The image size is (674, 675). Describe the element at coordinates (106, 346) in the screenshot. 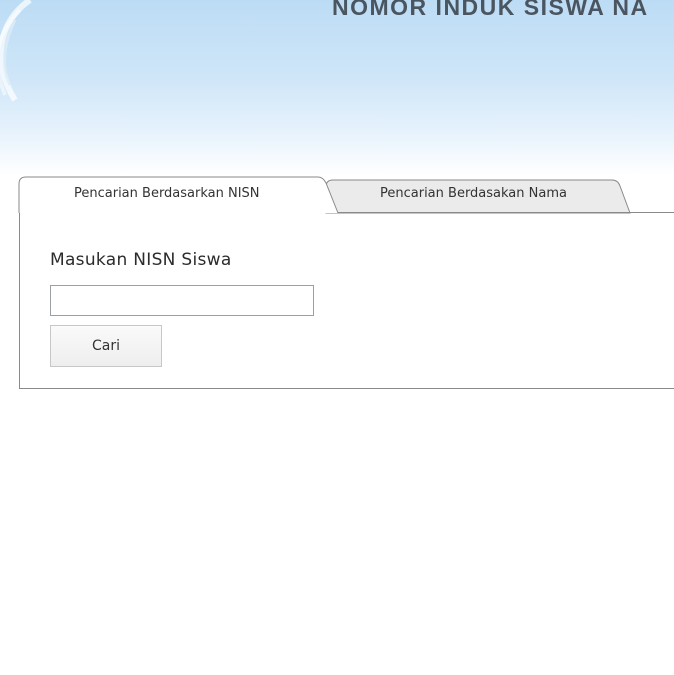

I see `search-button: Cari` at that location.